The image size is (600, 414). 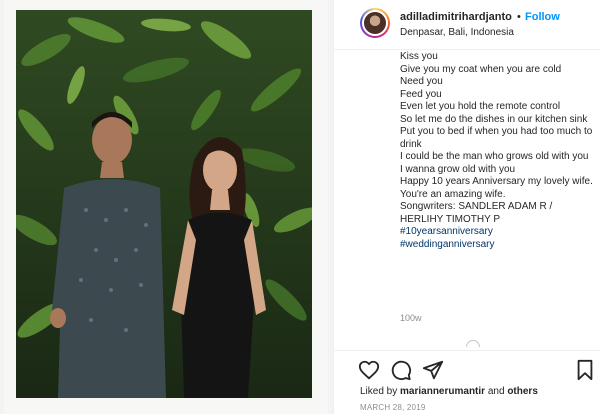 I want to click on load-more-indicator, so click(x=473, y=343).